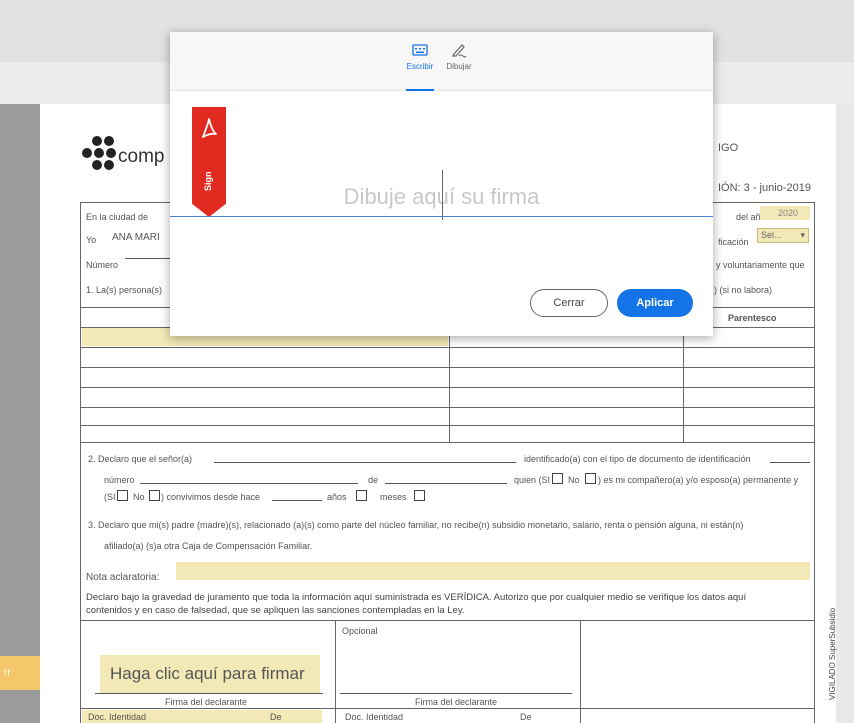 Image resolution: width=854 pixels, height=723 pixels. Describe the element at coordinates (574, 480) in the screenshot. I see `sec2-text-f: No` at that location.